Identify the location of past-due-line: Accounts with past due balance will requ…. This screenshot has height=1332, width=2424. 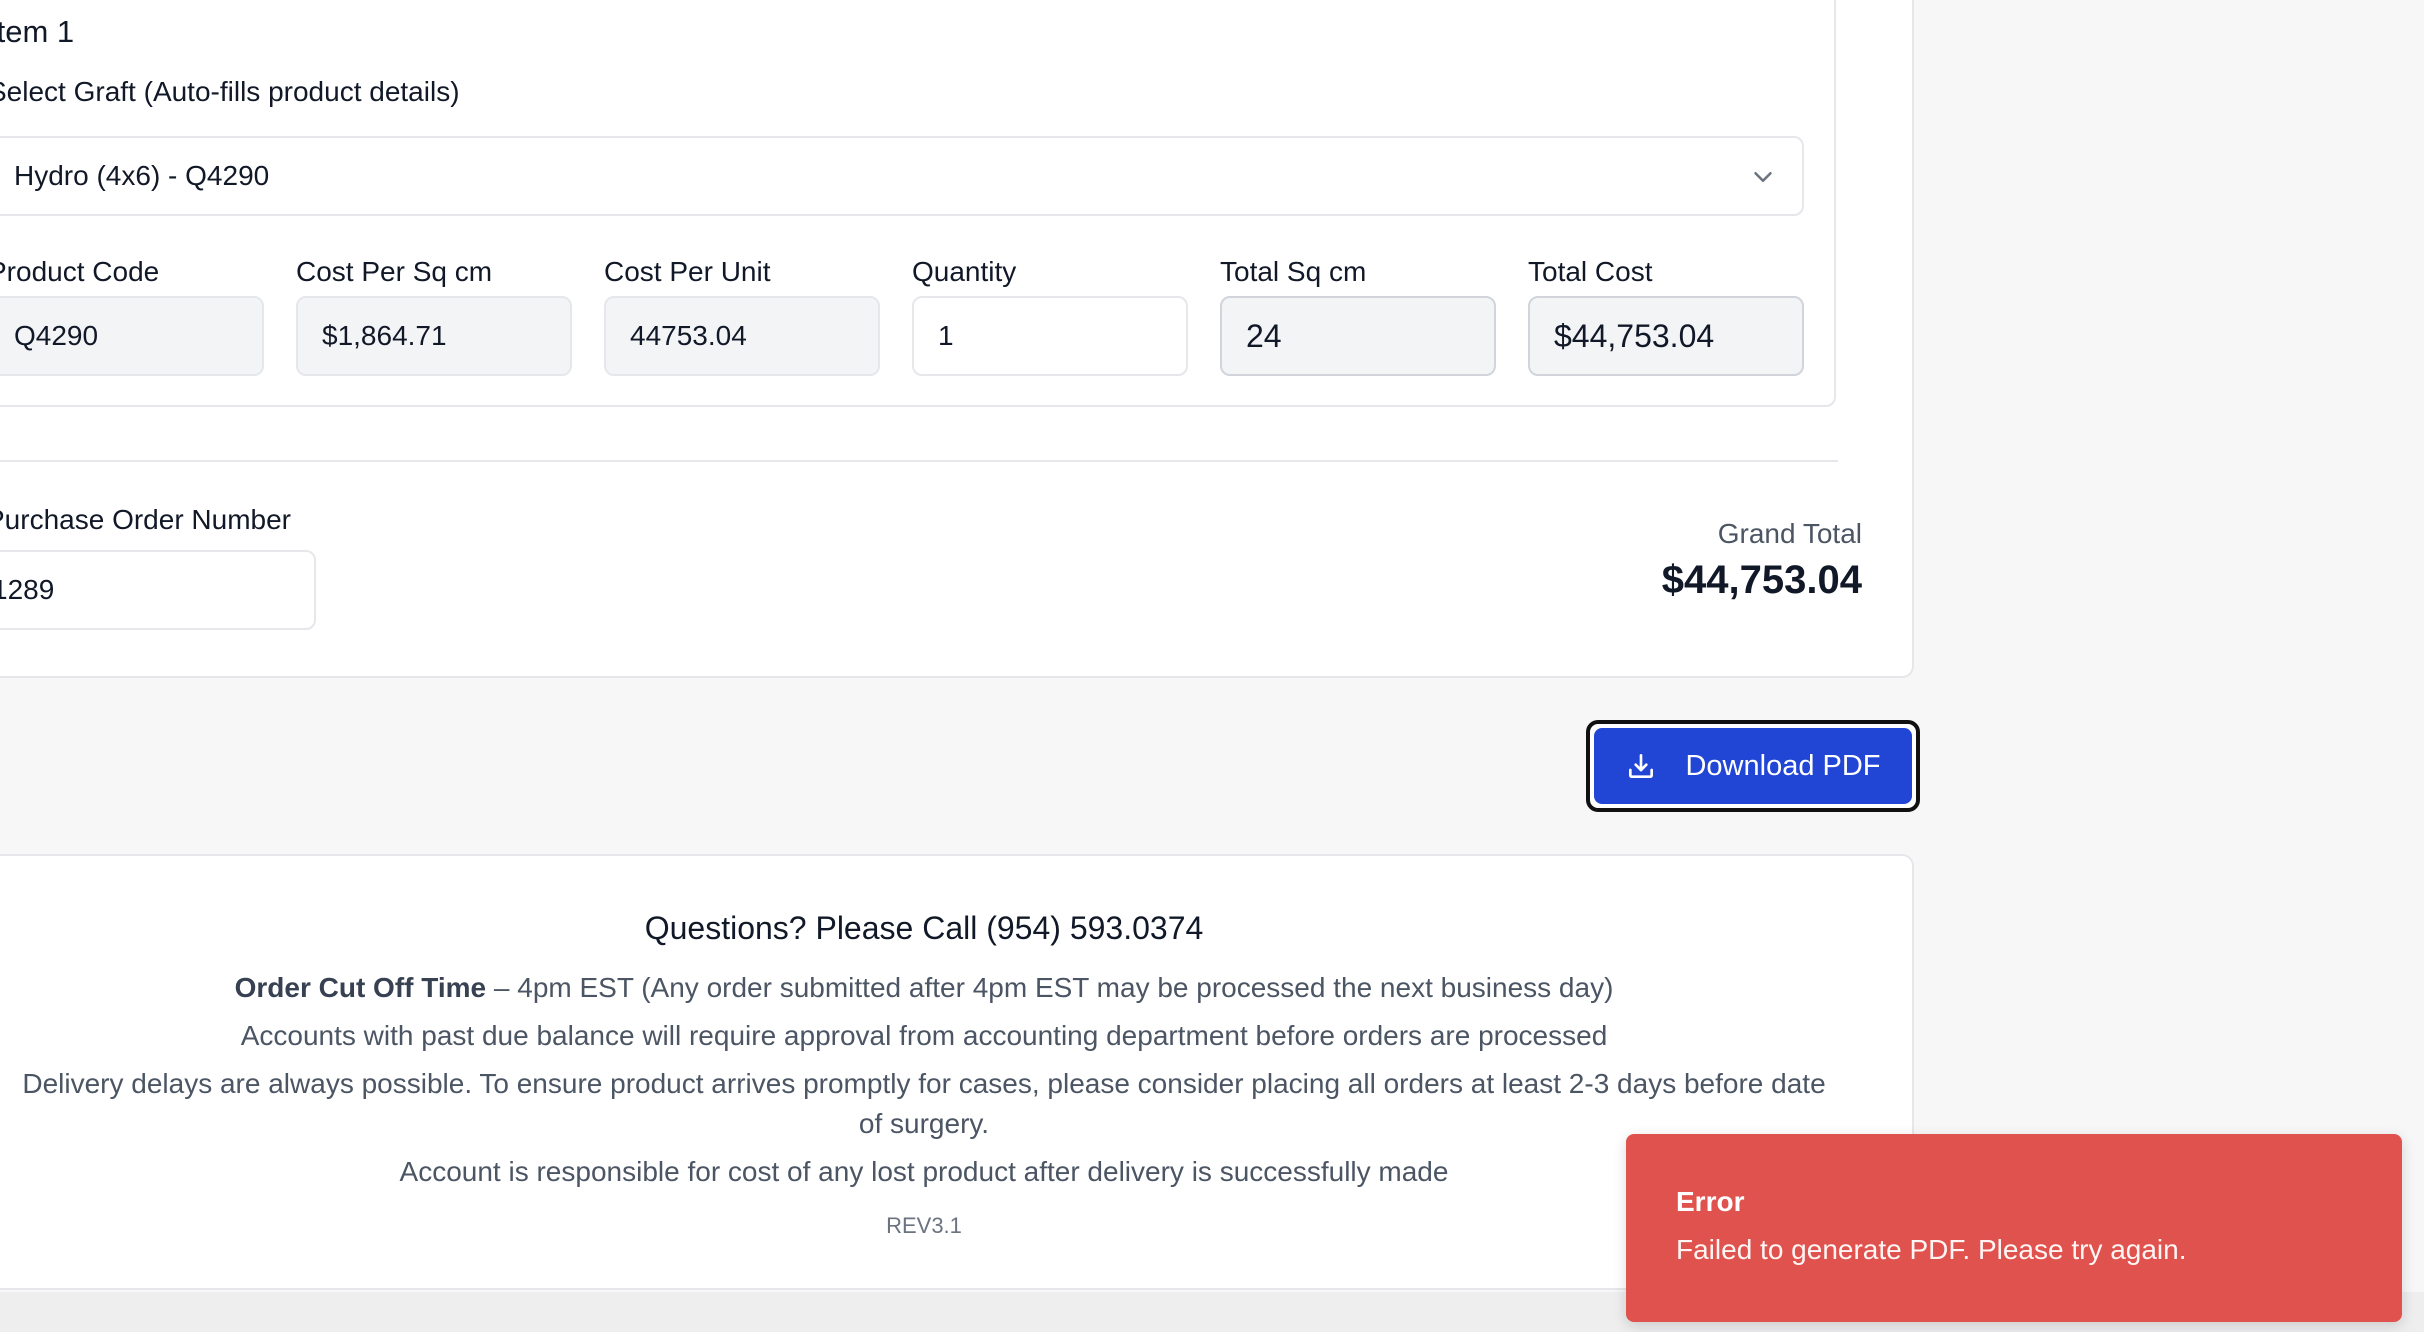
(924, 1035).